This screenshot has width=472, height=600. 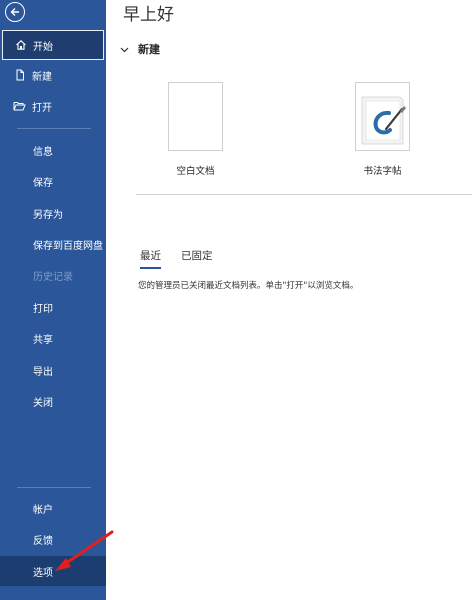 What do you see at coordinates (53, 106) in the screenshot?
I see `nav-item-open: 打开` at bounding box center [53, 106].